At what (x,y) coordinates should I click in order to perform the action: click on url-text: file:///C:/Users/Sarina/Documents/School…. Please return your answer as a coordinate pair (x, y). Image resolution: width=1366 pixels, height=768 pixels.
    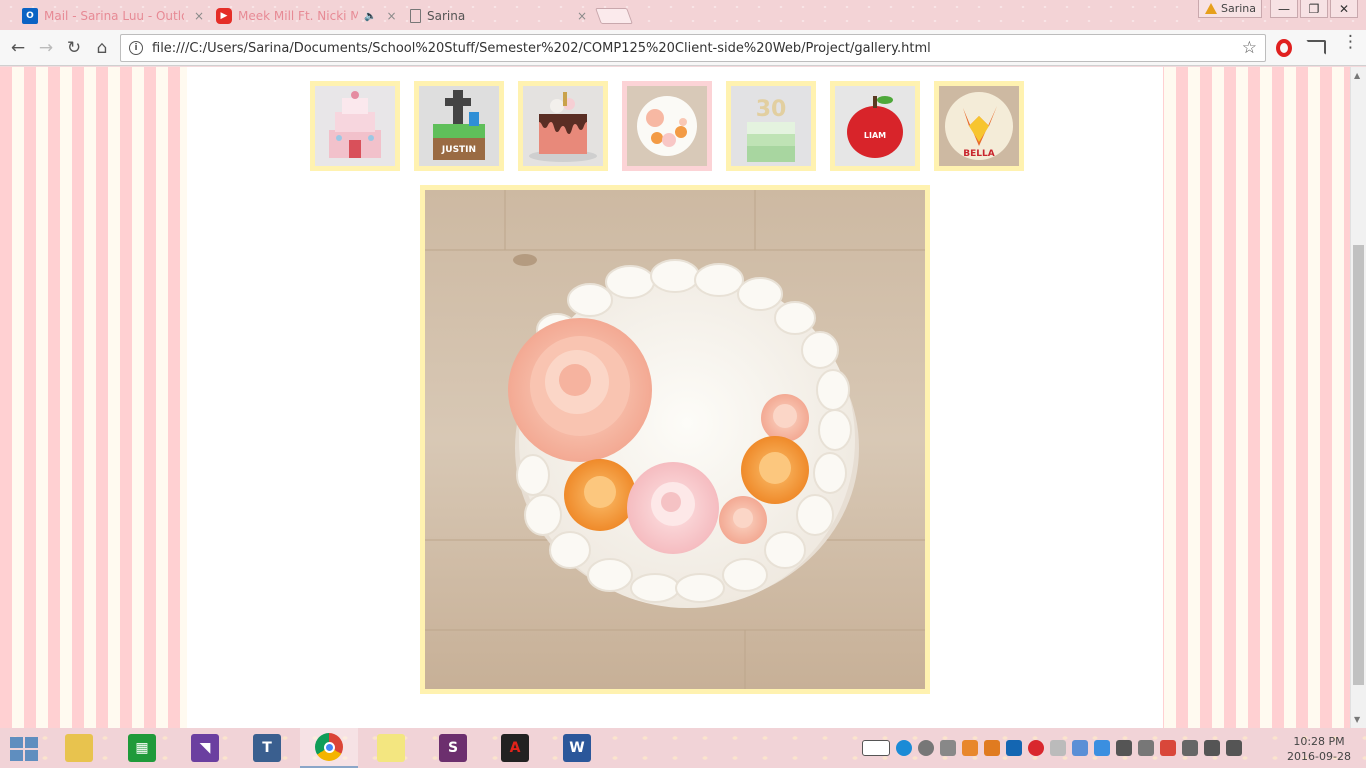
    Looking at the image, I should click on (697, 48).